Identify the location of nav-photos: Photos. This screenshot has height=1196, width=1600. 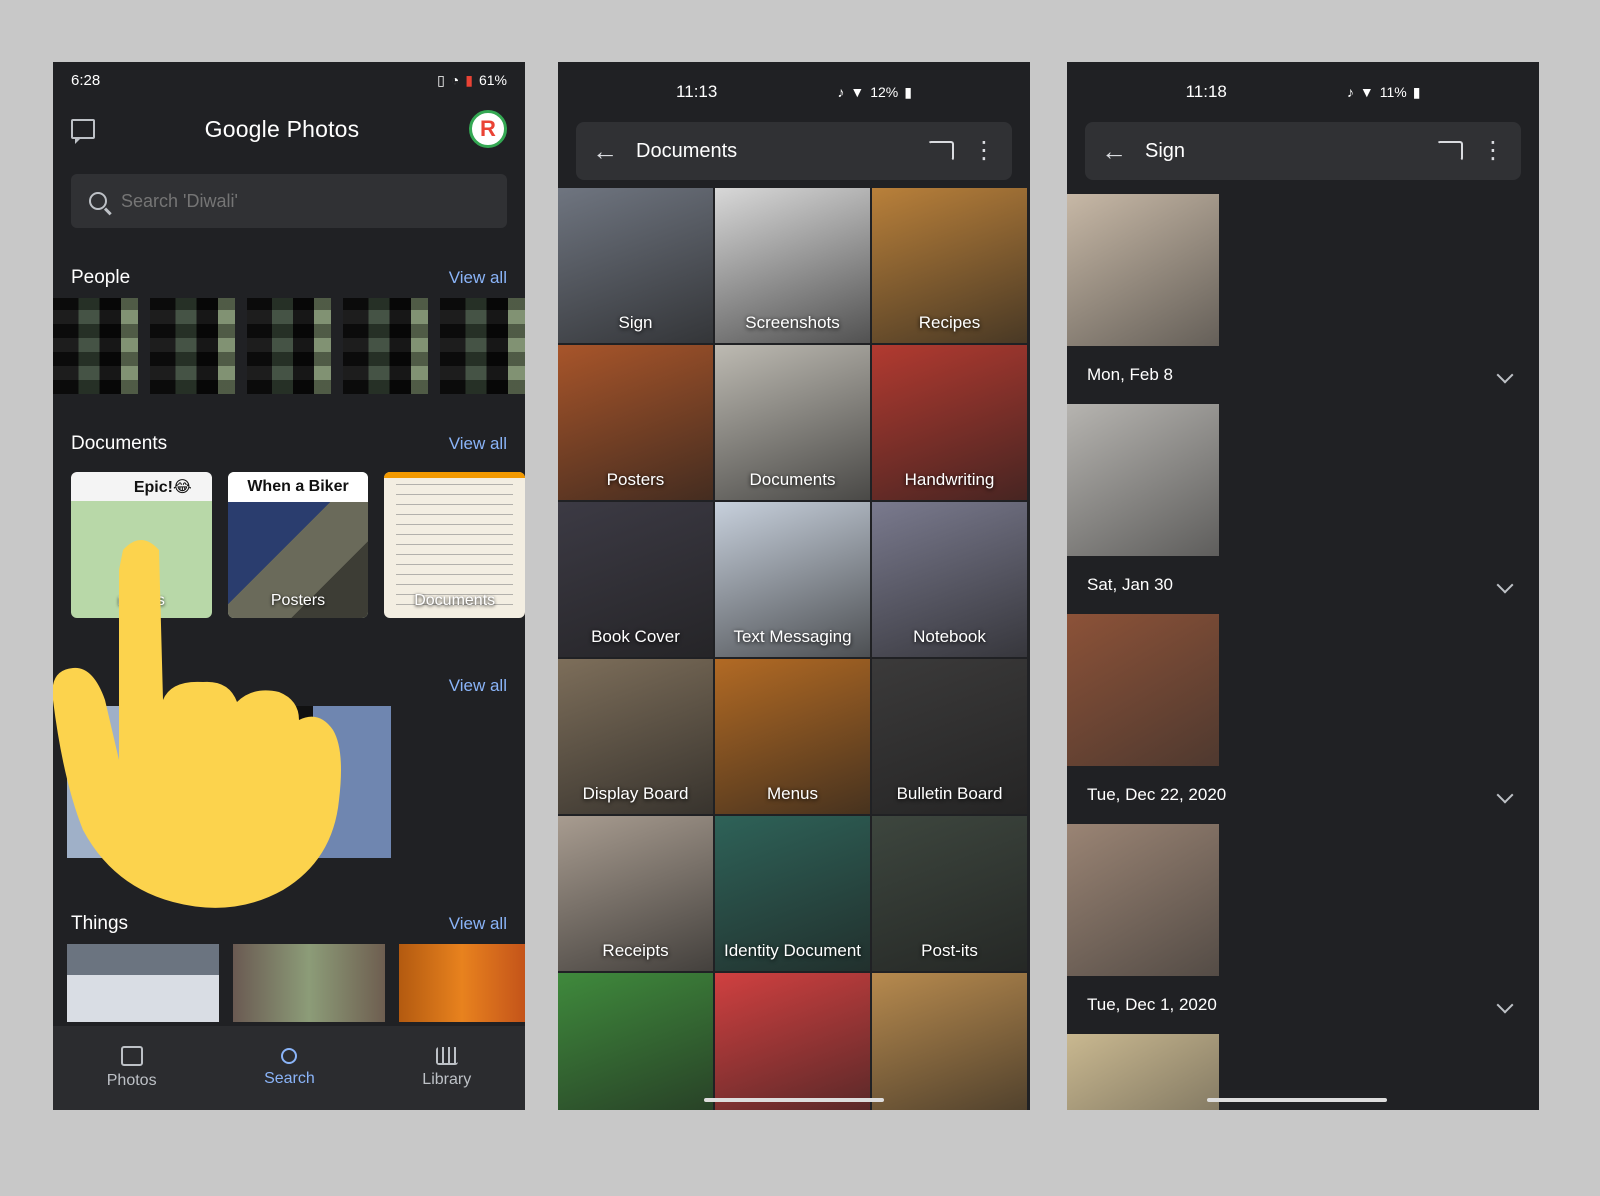
(132, 1068).